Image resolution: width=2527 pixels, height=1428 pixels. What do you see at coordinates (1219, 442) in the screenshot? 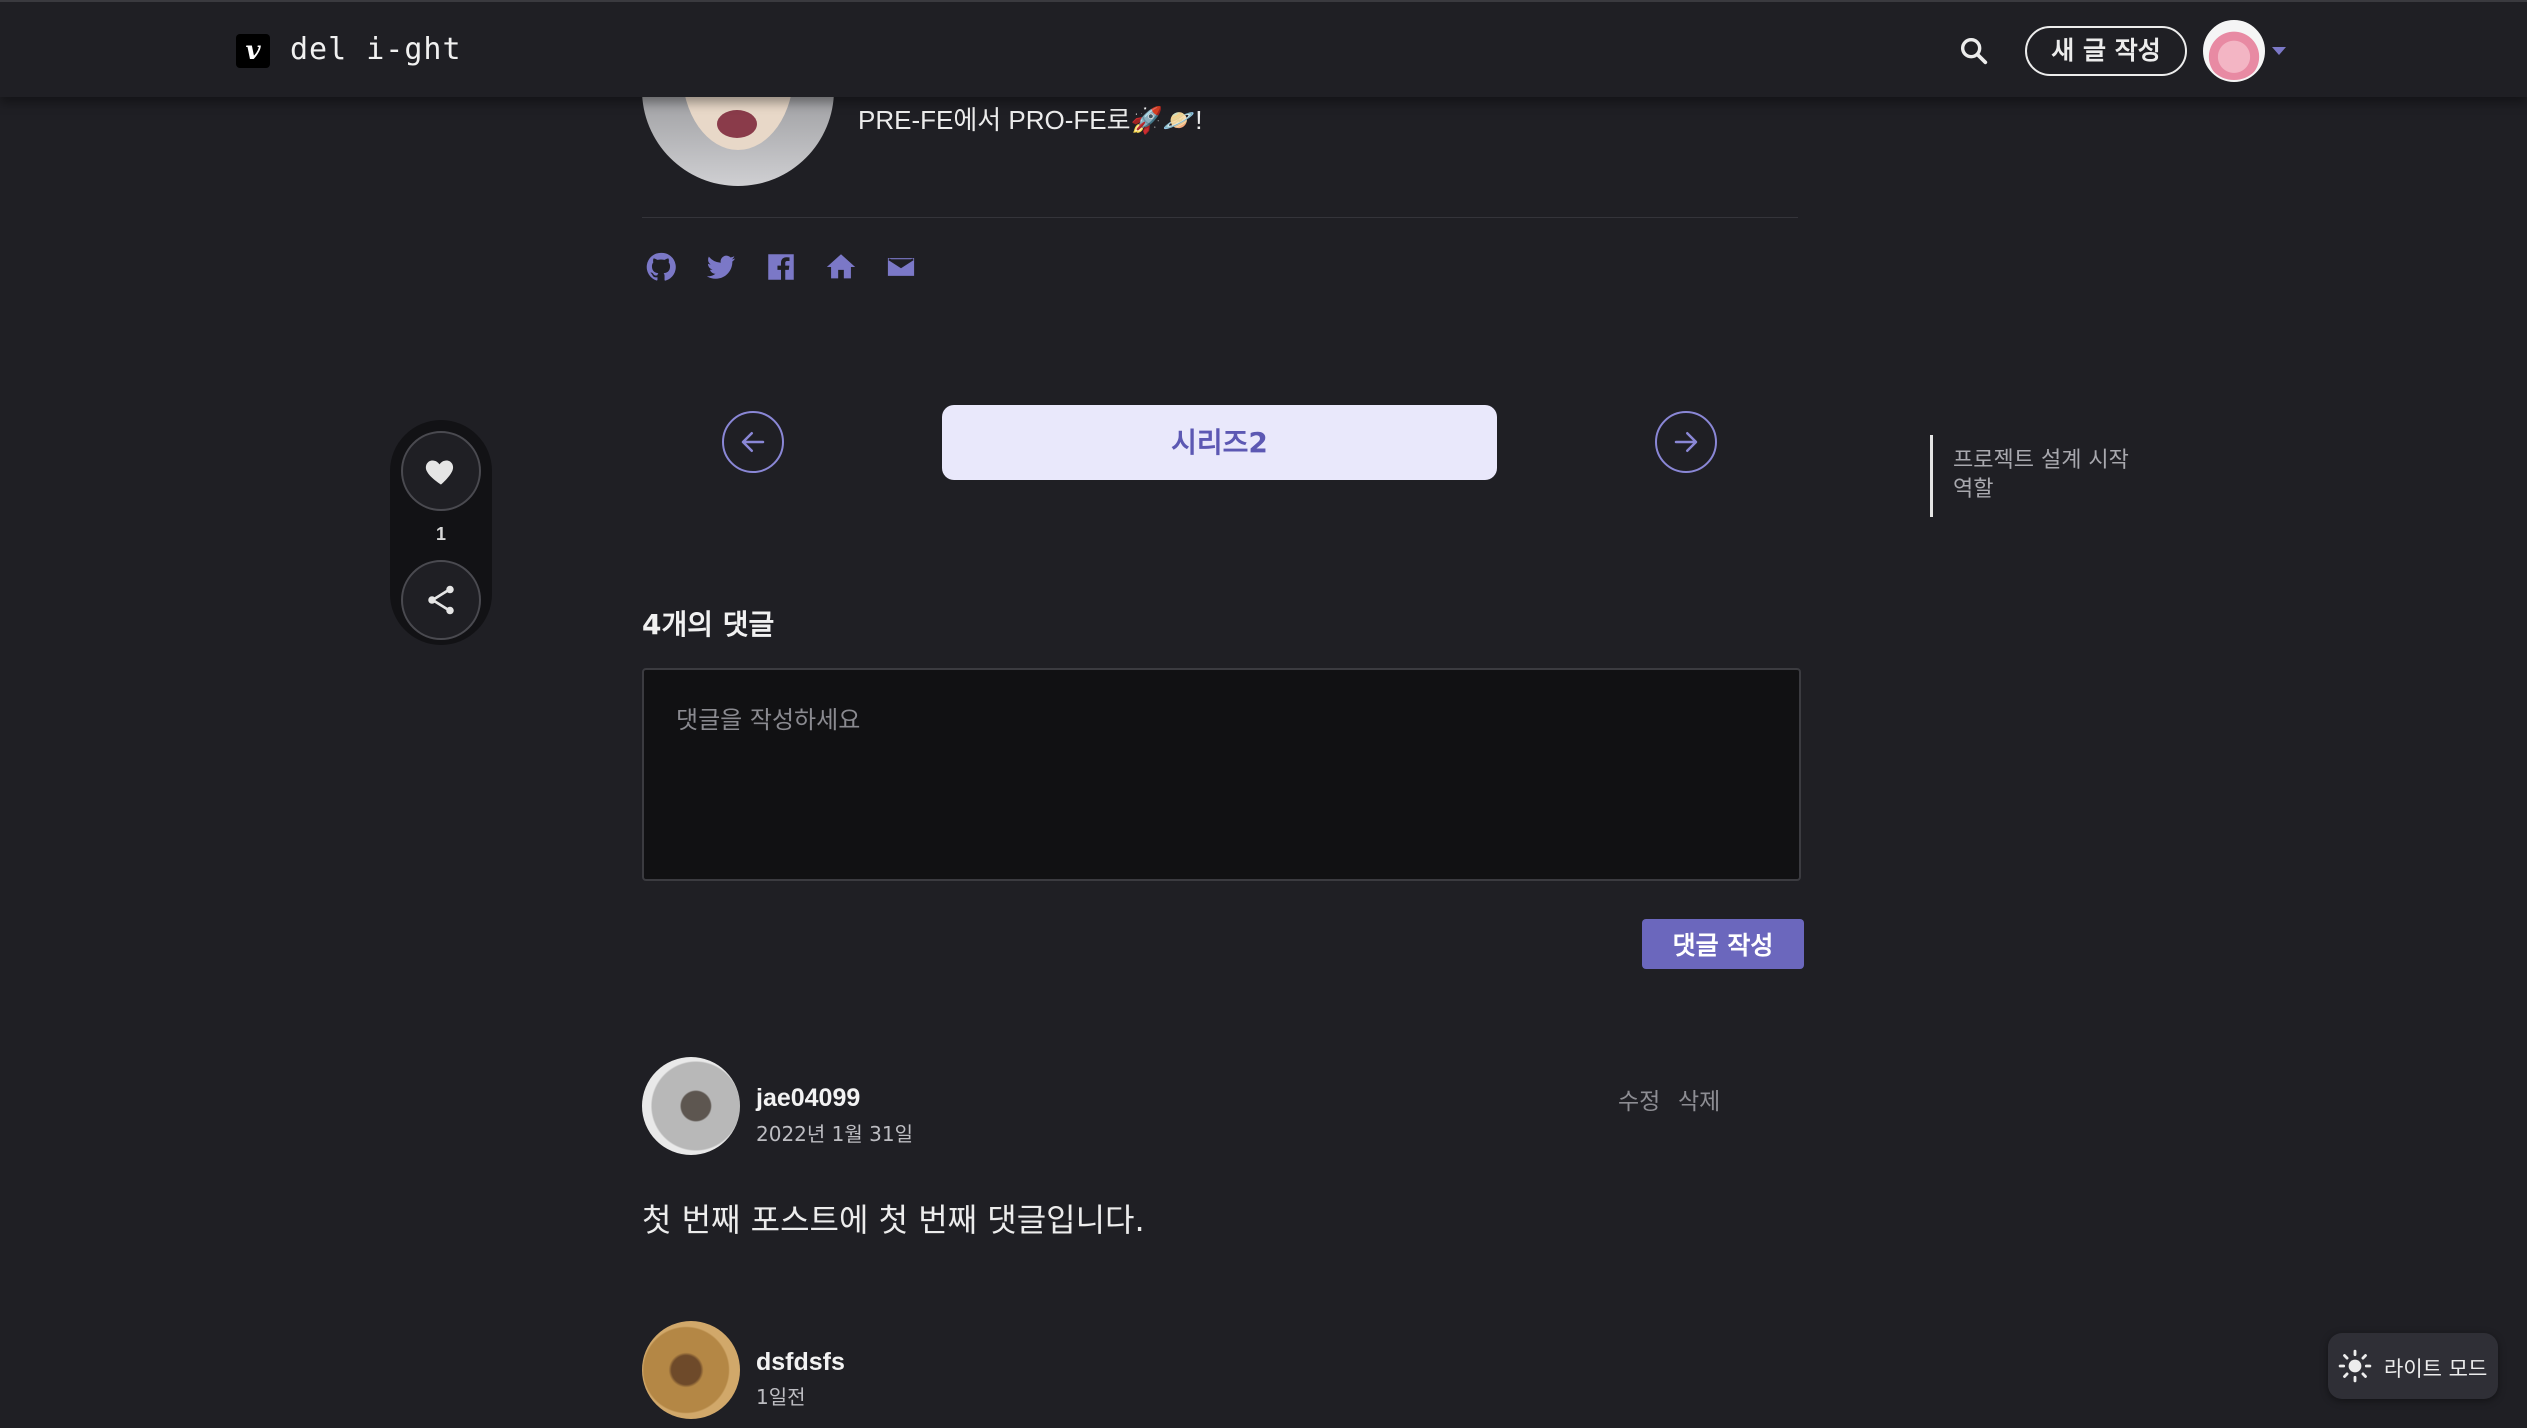
I see `series-title: 시리즈2` at bounding box center [1219, 442].